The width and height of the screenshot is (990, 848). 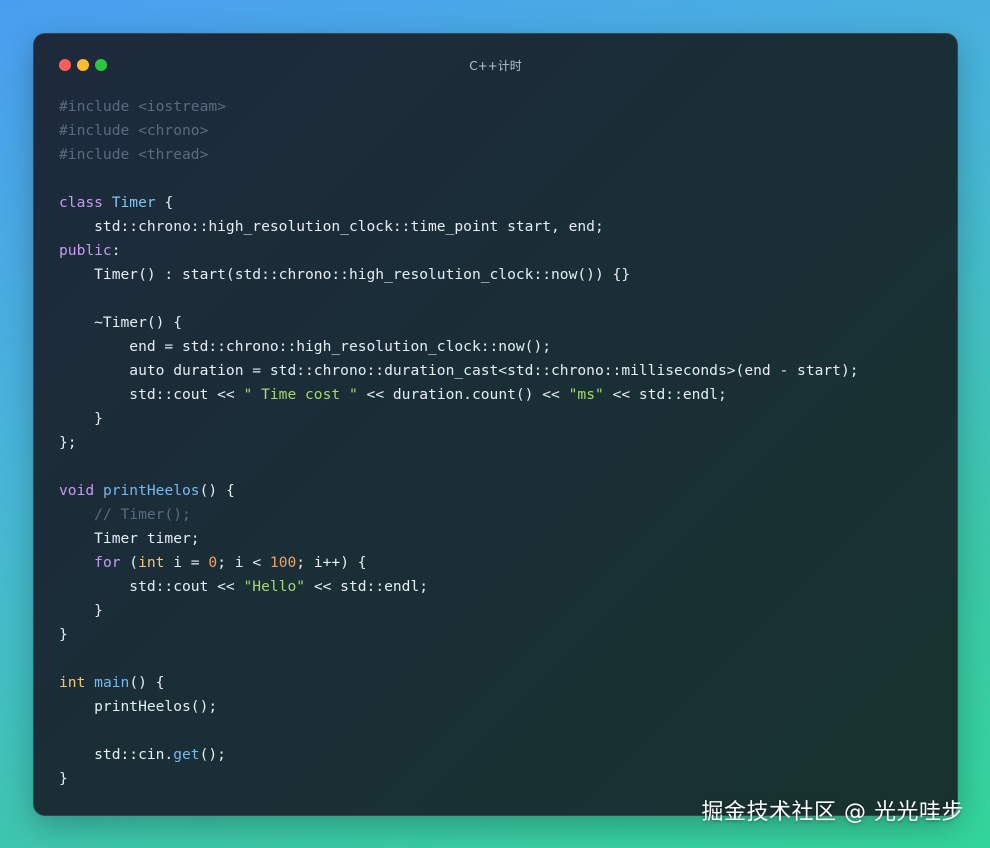 I want to click on code-token: ~Timer() {, so click(x=121, y=322).